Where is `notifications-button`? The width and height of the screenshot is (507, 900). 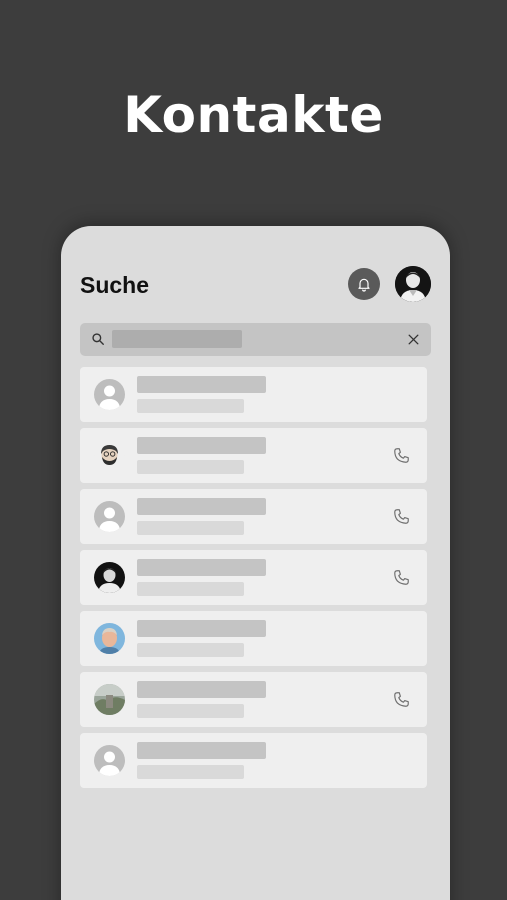 notifications-button is located at coordinates (364, 284).